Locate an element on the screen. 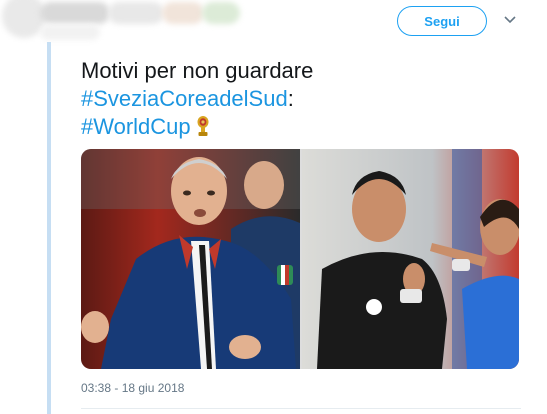 Image resolution: width=547 pixels, height=414 pixels. chevron-down-icon is located at coordinates (510, 20).